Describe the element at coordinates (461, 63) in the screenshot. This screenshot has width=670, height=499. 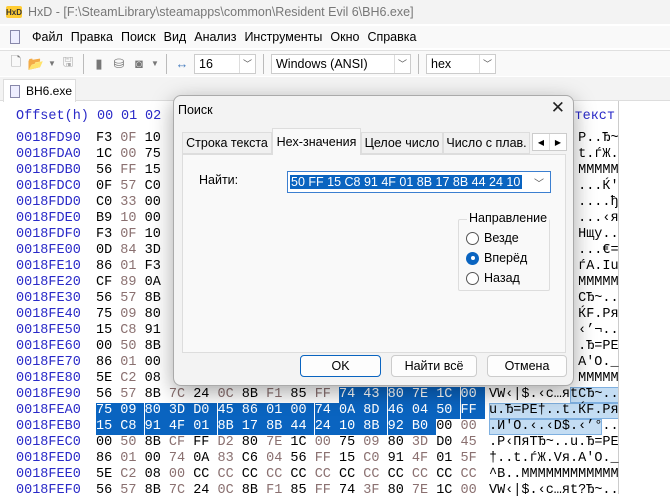
I see `offset-base-select: hex ﹀` at that location.